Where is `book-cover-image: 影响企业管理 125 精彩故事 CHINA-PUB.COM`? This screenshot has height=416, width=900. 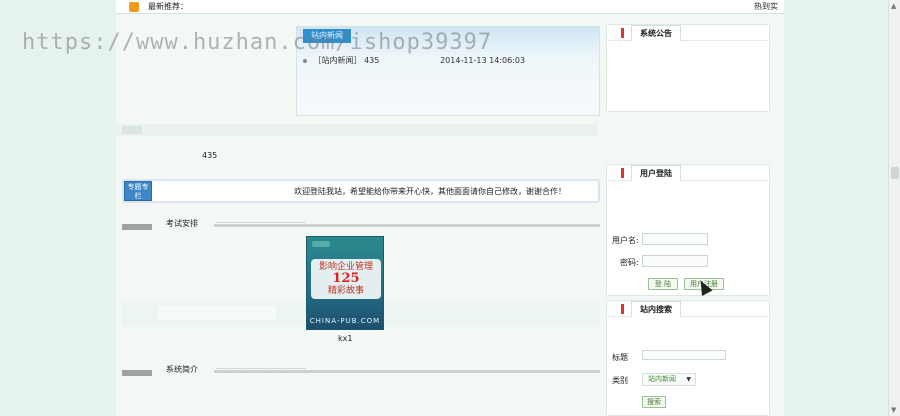
book-cover-image: 影响企业管理 125 精彩故事 CHINA-PUB.COM is located at coordinates (345, 283).